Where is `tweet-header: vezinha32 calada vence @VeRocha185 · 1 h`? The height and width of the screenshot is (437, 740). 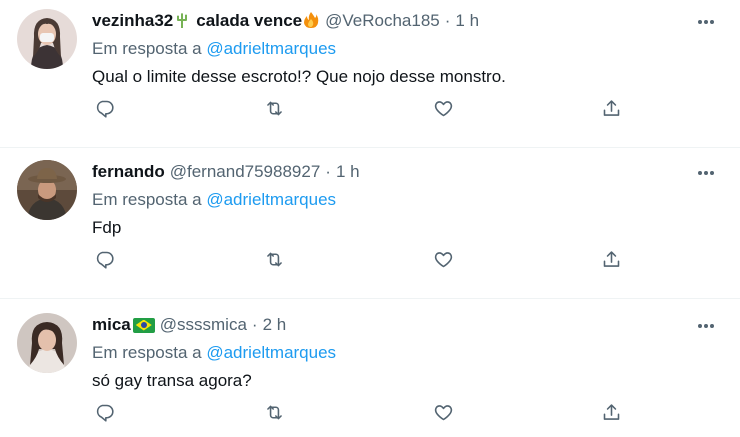
tweet-header: vezinha32 calada vence @VeRocha185 · 1 h is located at coordinates (408, 21).